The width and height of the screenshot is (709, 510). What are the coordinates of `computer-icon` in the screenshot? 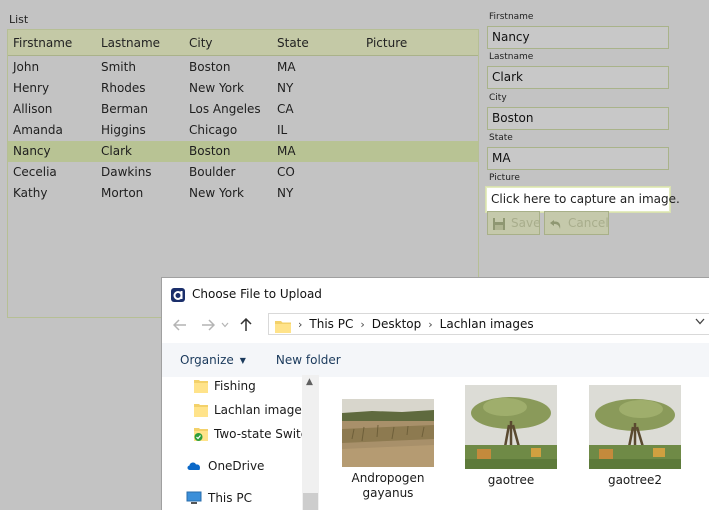 It's located at (194, 498).